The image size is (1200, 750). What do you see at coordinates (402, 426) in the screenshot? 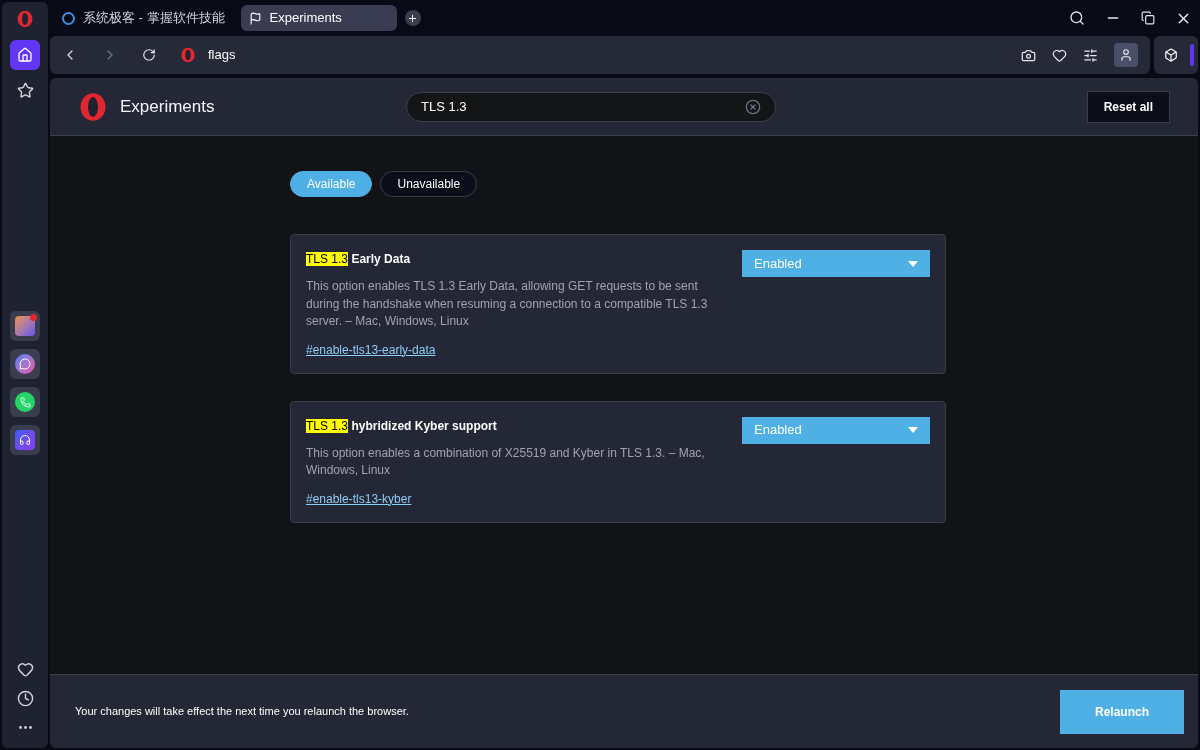
I see `flag-title: TLS 1.3 hybridized Kyber support` at bounding box center [402, 426].